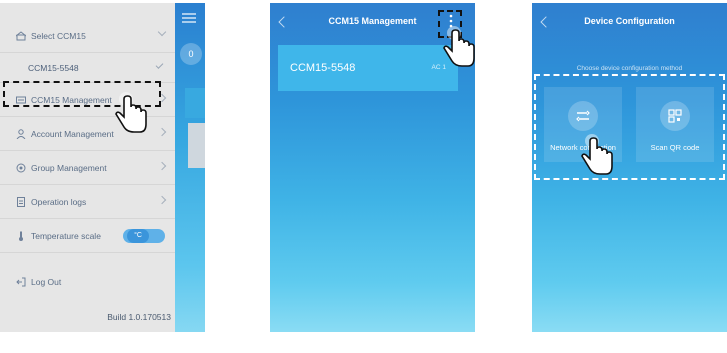 This screenshot has height=353, width=727. I want to click on device-option: CCM15-5548, so click(87, 68).